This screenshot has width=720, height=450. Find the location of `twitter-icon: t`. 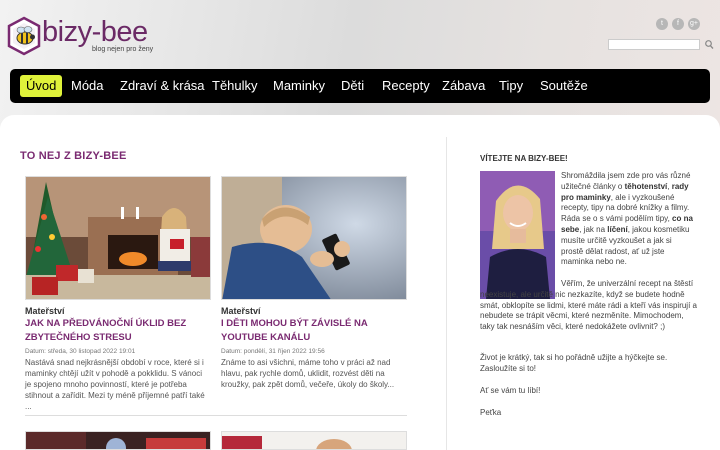

twitter-icon: t is located at coordinates (662, 24).